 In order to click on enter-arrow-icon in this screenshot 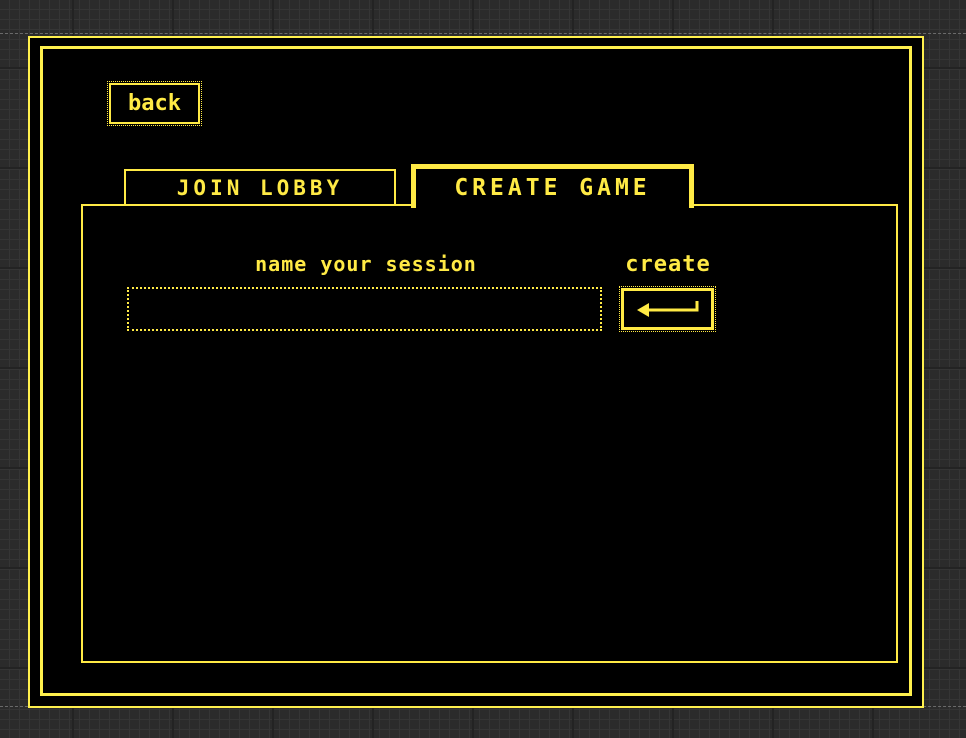, I will do `click(667, 309)`.